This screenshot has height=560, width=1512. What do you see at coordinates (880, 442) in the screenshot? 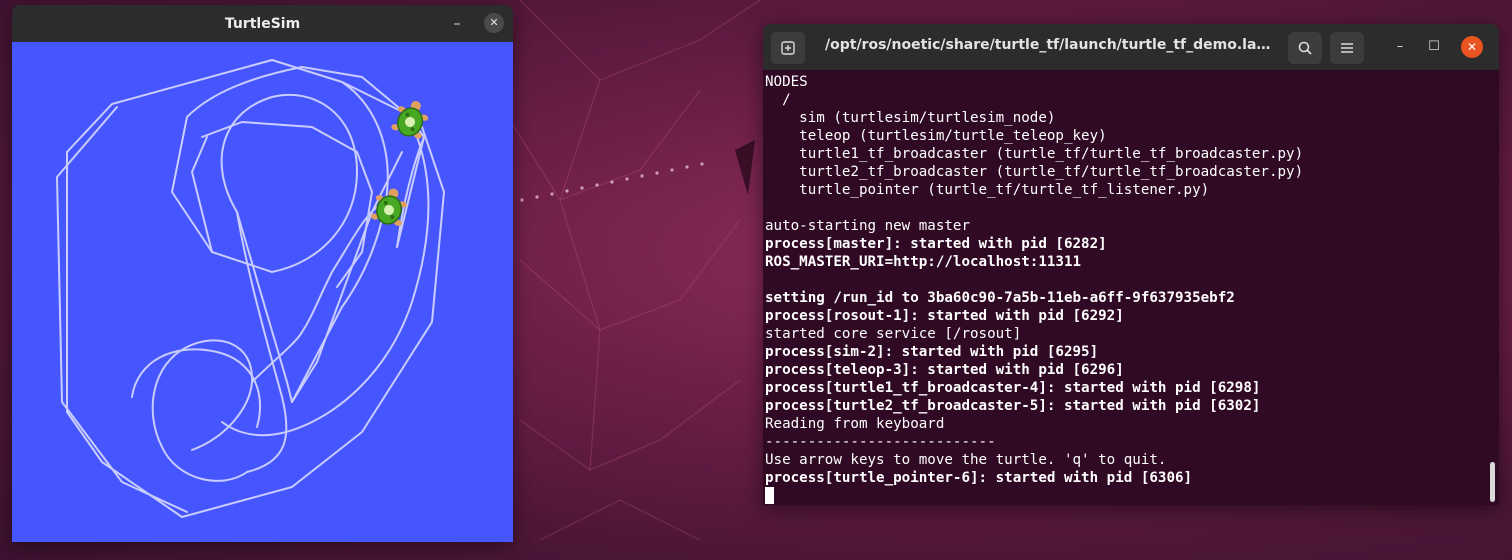
I see `terminal-line: ---------------------------` at bounding box center [880, 442].